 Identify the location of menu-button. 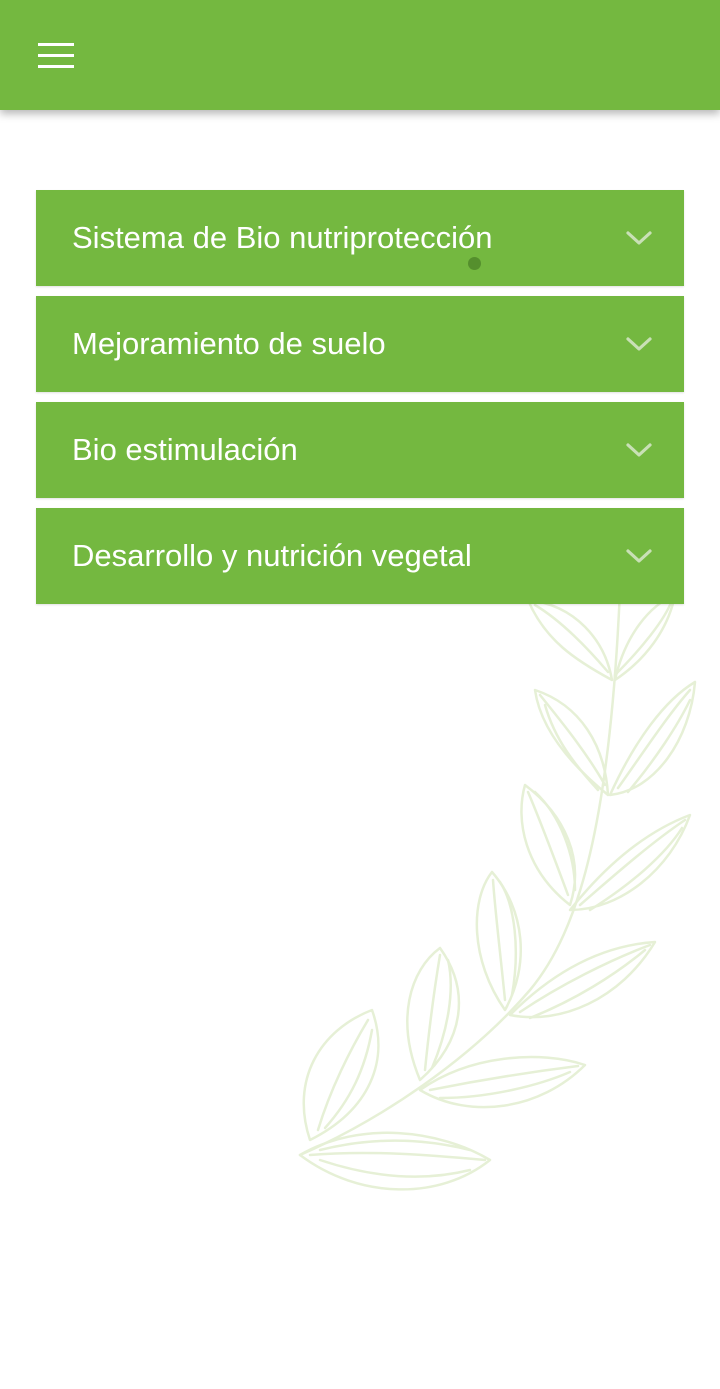
(56, 55).